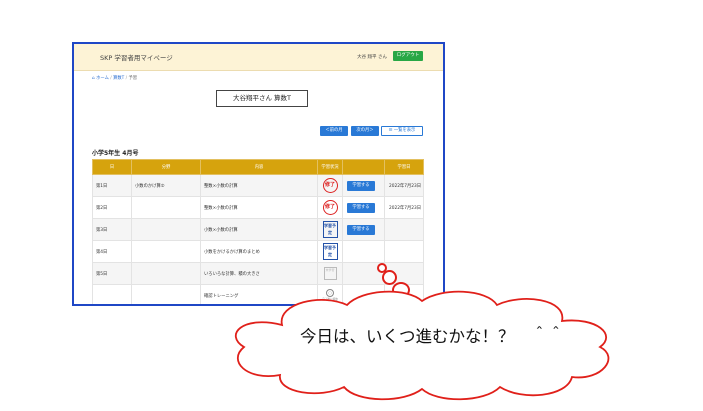  I want to click on month-title: 小学5年生 4月号, so click(115, 153).